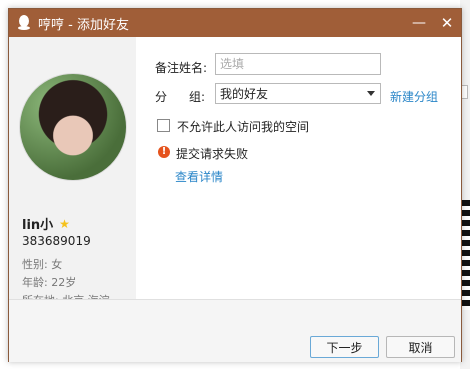 The image size is (470, 369). I want to click on close-button: ✕, so click(447, 23).